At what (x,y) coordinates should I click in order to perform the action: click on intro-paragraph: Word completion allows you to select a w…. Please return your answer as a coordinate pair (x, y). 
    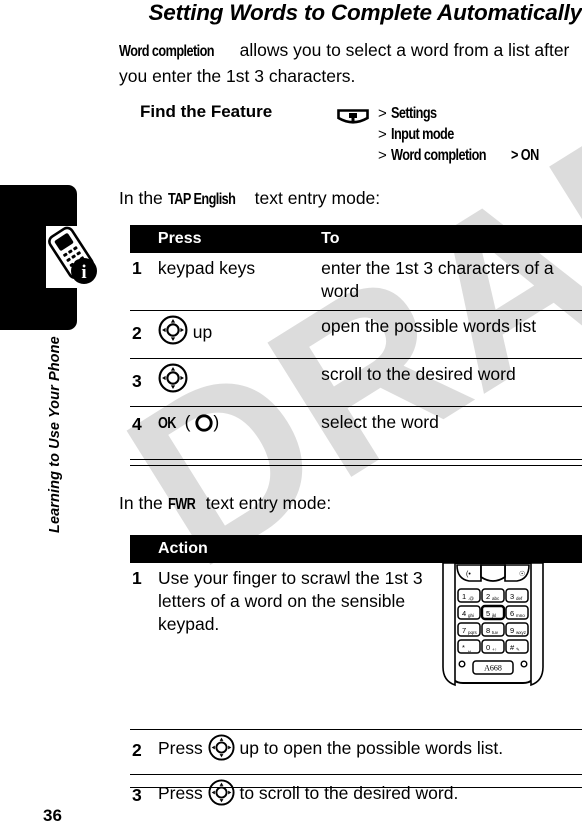
    Looking at the image, I should click on (346, 63).